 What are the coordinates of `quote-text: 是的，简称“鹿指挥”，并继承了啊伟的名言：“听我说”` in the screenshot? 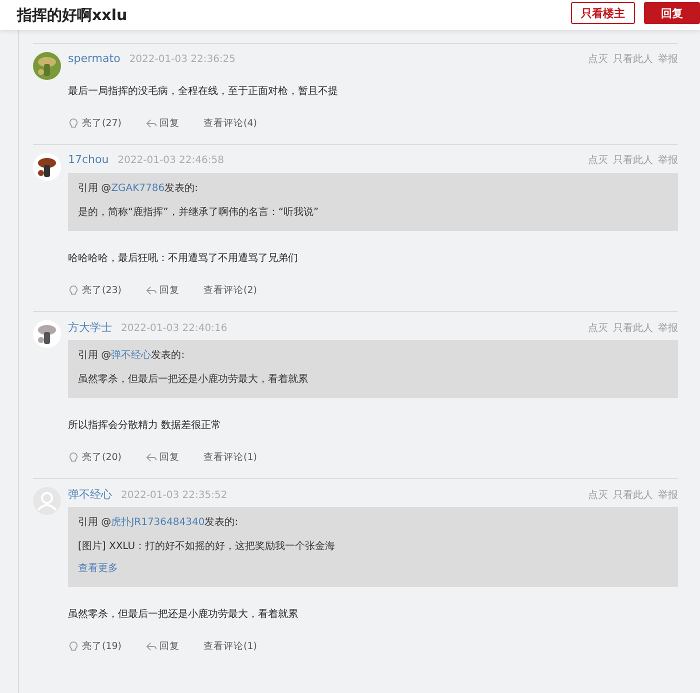 It's located at (199, 213).